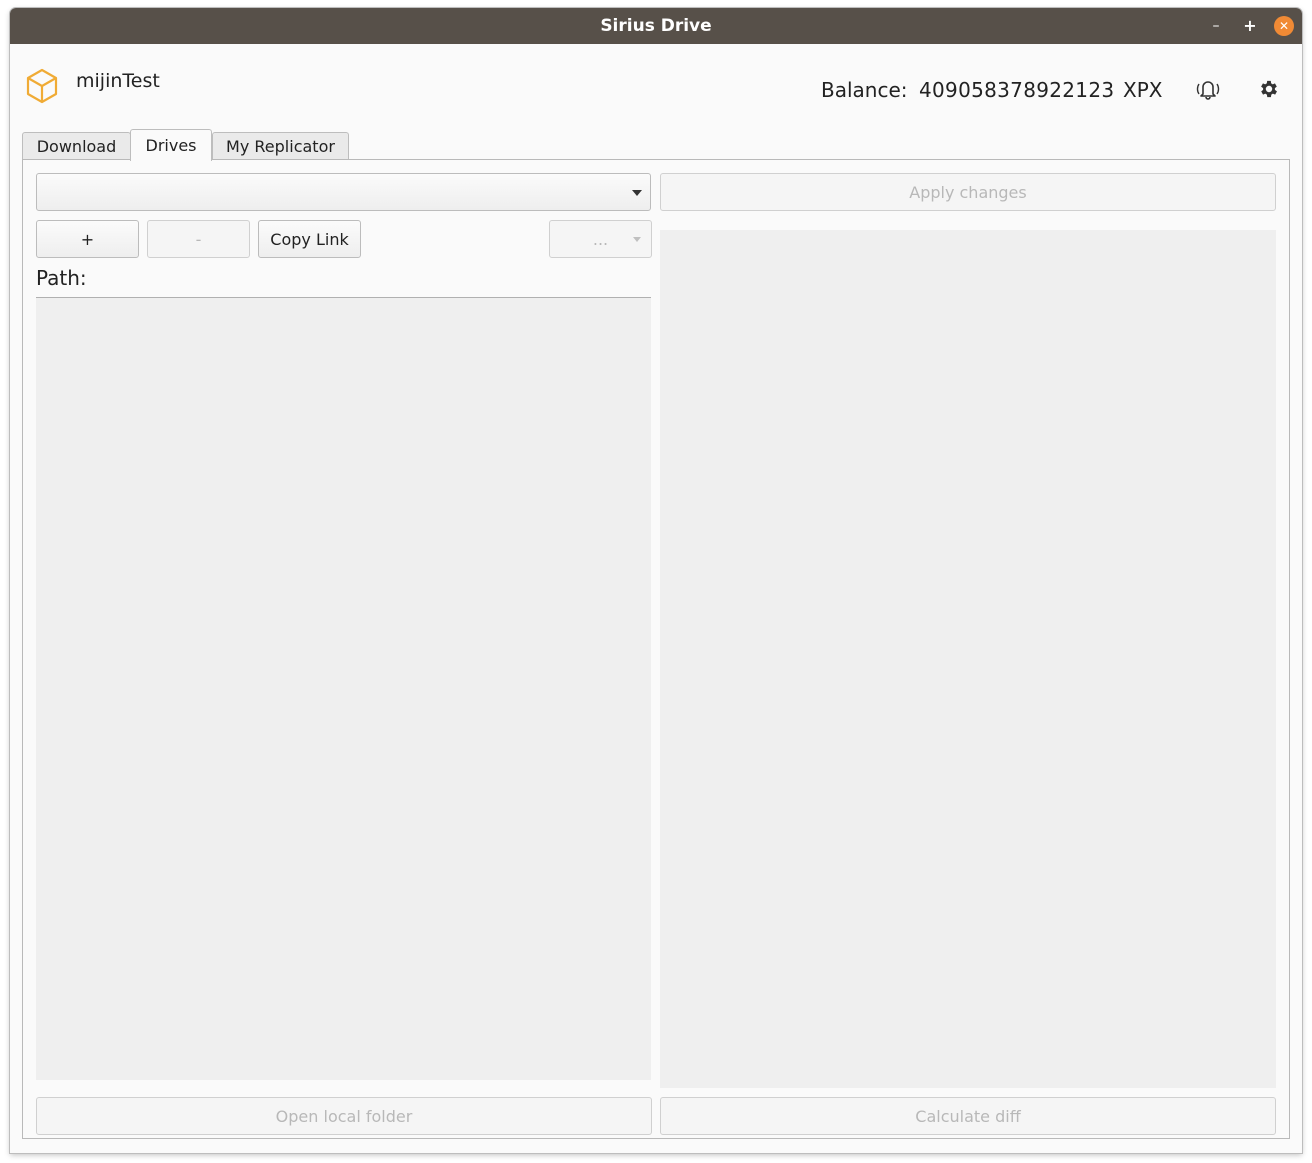  What do you see at coordinates (1250, 26) in the screenshot?
I see `maximize-button: +` at bounding box center [1250, 26].